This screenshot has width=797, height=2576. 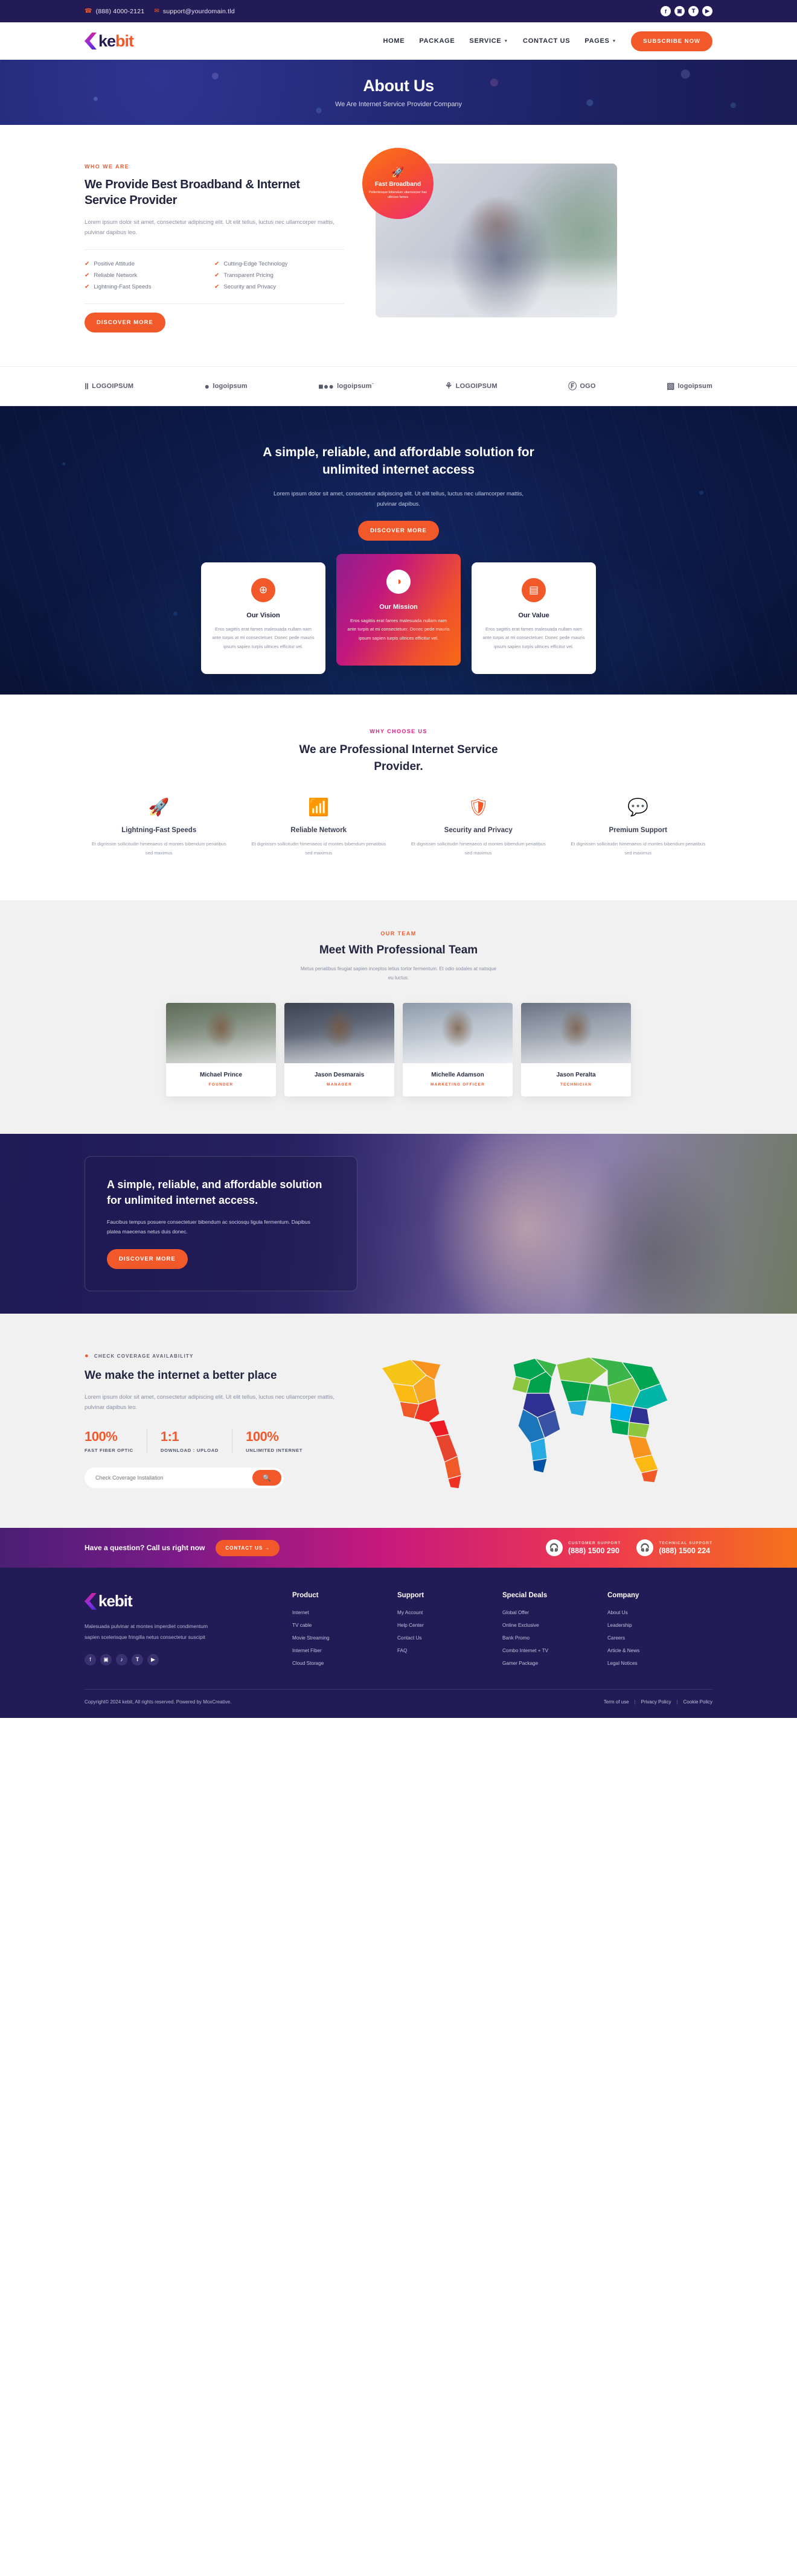 What do you see at coordinates (398, 934) in the screenshot?
I see `team-eyebrow: OUR TEAM` at bounding box center [398, 934].